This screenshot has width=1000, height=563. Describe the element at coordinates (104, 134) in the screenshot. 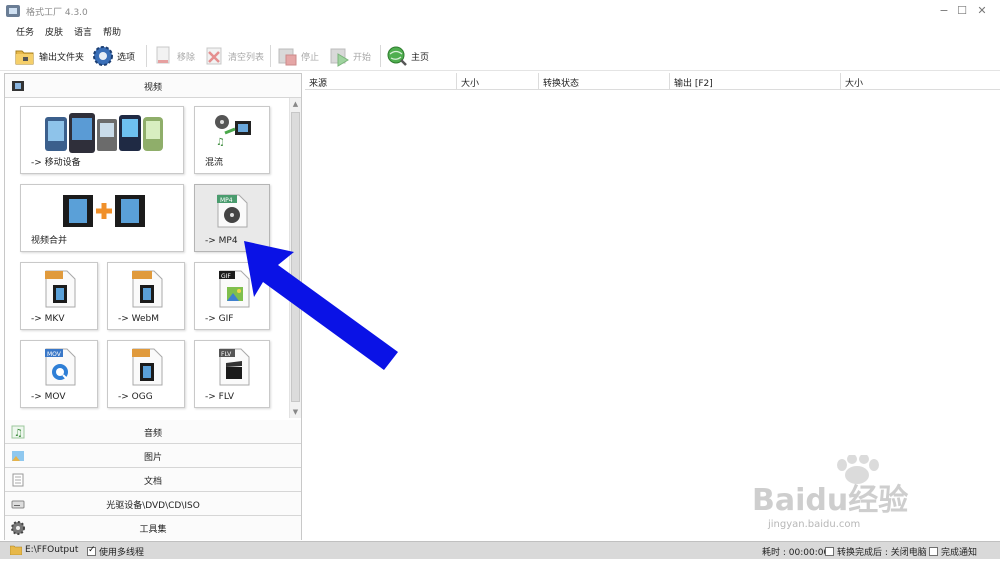

I see `mobile-devices-icon` at that location.